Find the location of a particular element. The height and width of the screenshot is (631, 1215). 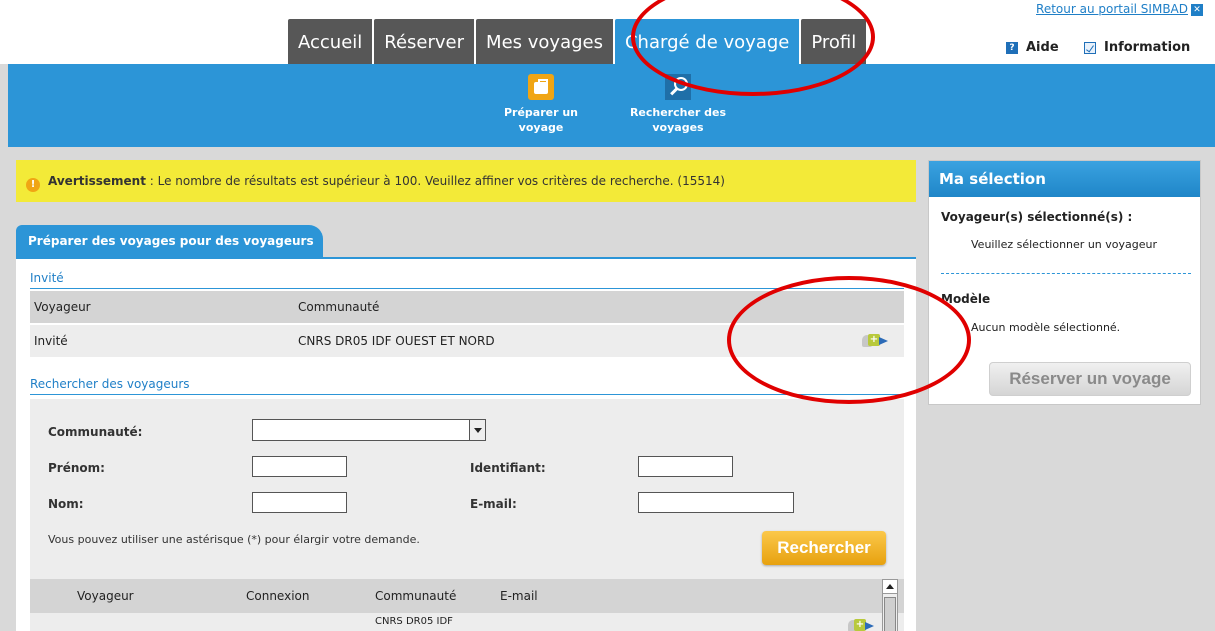

information-label: Information is located at coordinates (1147, 47).